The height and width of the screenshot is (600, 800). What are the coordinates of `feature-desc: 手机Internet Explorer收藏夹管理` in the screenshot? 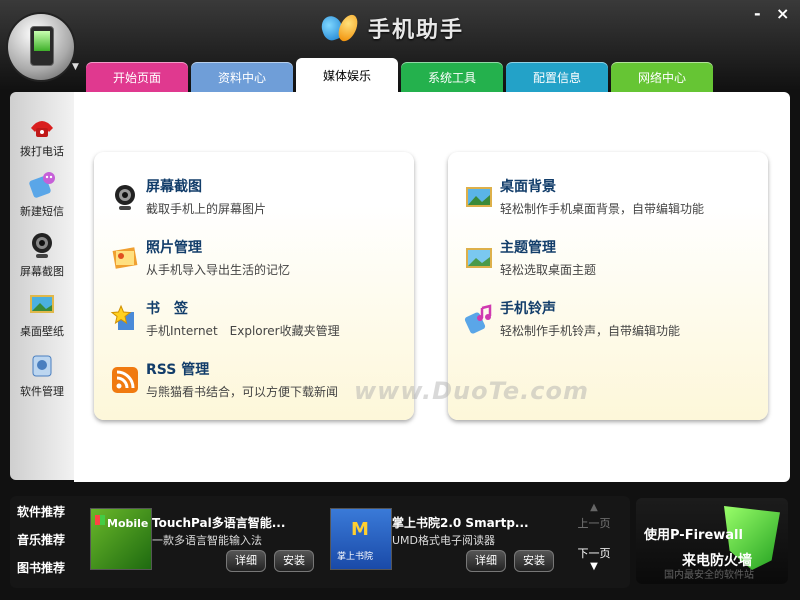 It's located at (243, 331).